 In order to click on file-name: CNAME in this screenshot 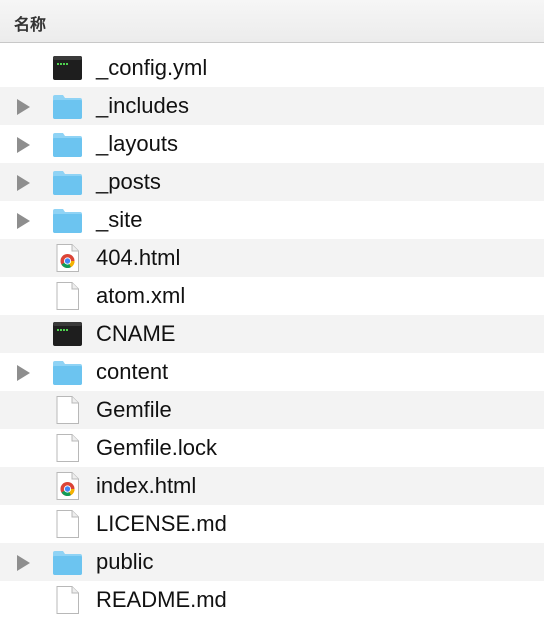, I will do `click(136, 333)`.